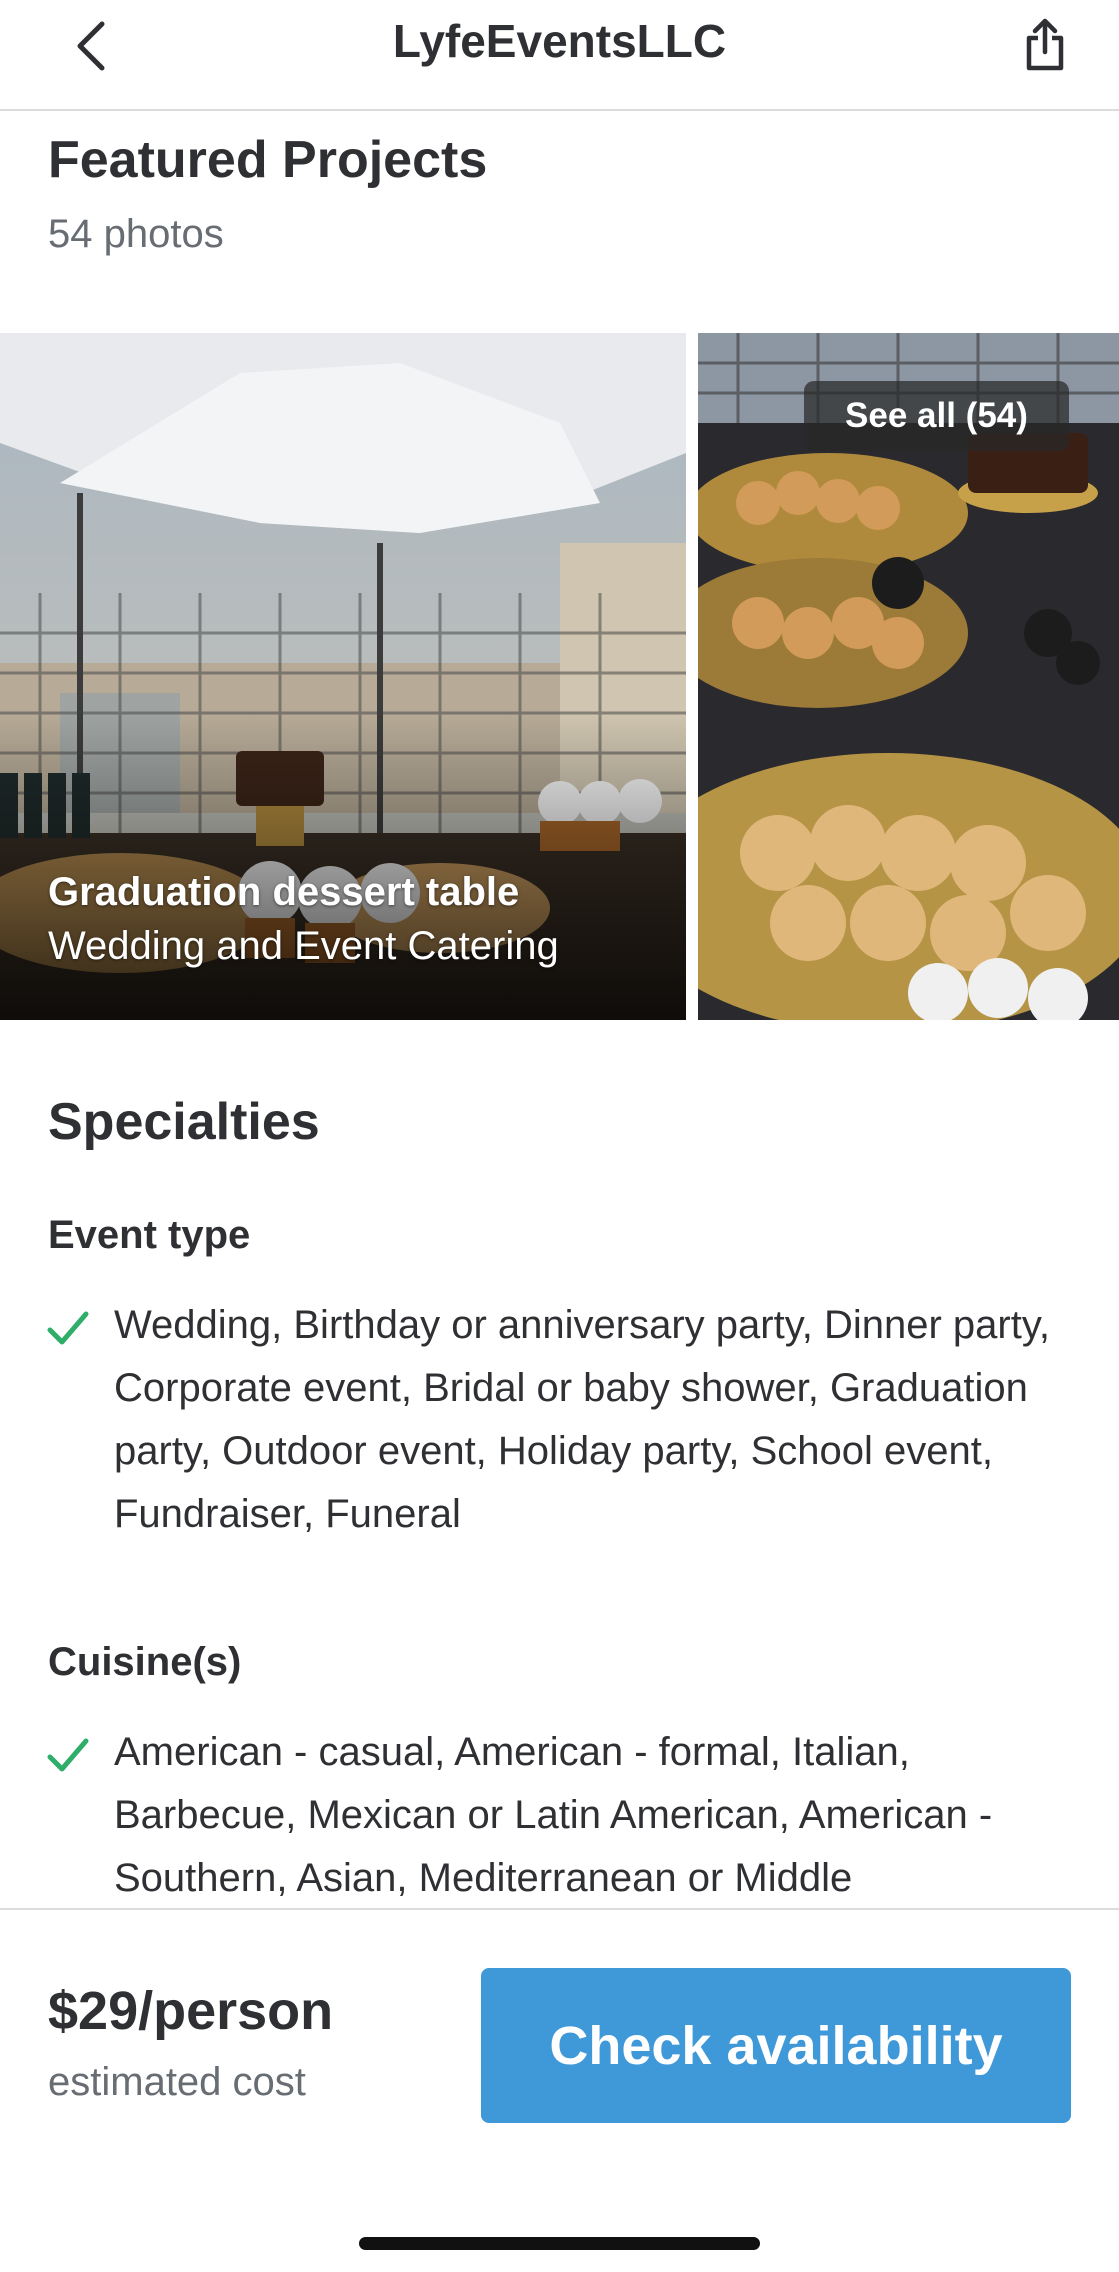  Describe the element at coordinates (191, 2011) in the screenshot. I see `price-value: $29/person` at that location.